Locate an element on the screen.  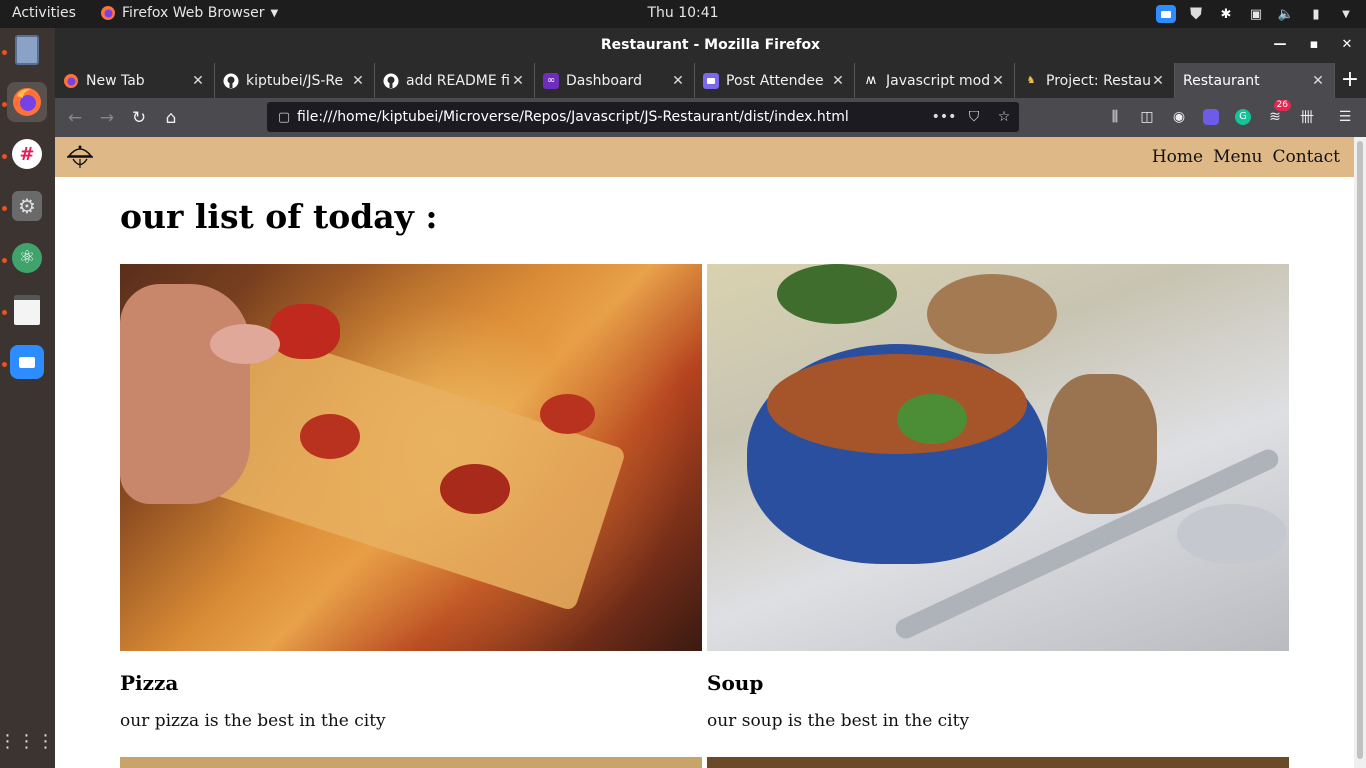
page-title: our list of today : is located at coordinates (279, 216).